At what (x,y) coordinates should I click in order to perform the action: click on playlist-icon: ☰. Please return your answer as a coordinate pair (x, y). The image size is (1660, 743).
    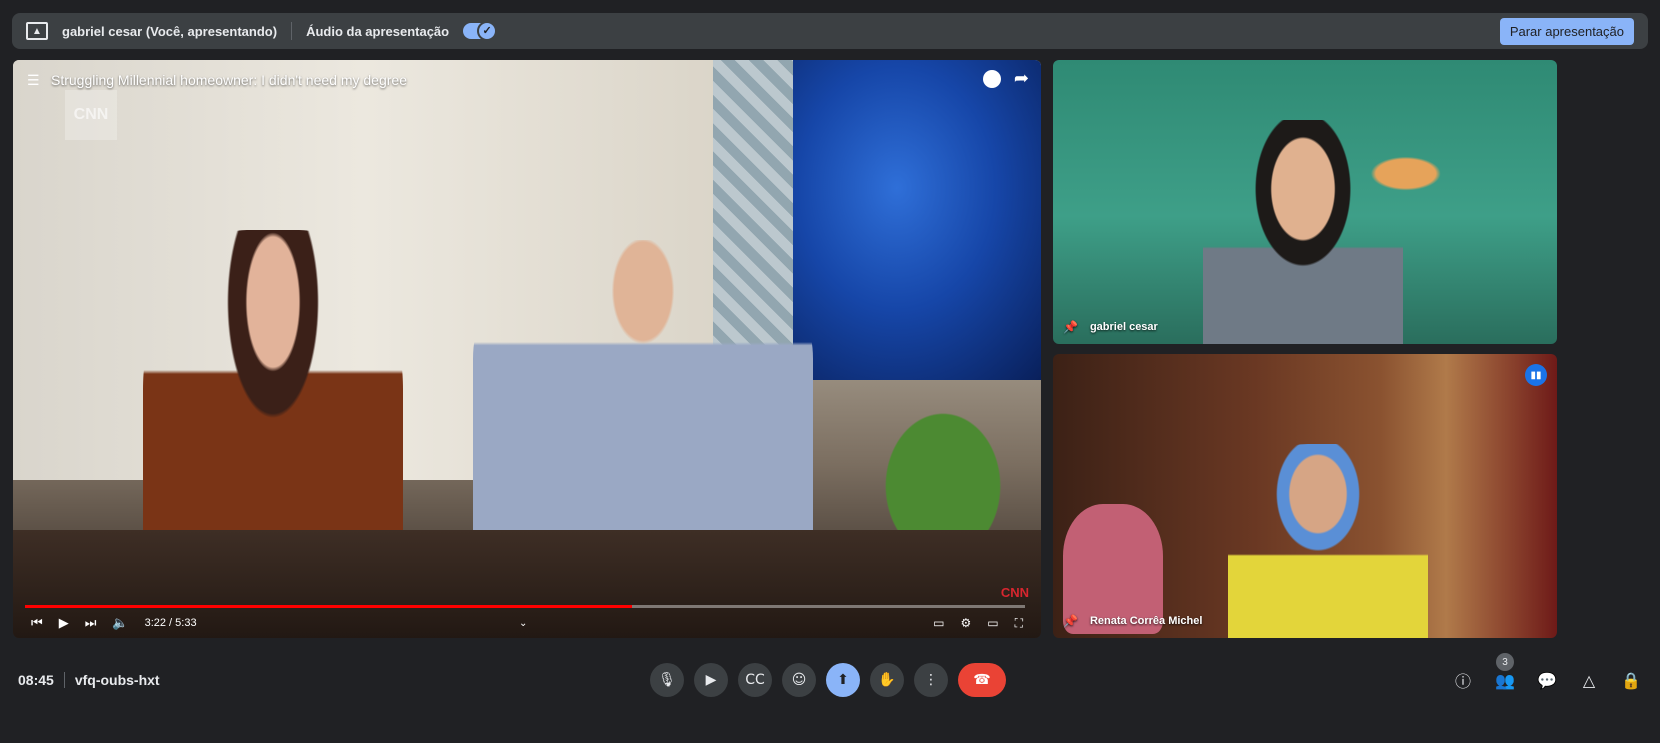
    Looking at the image, I should click on (33, 80).